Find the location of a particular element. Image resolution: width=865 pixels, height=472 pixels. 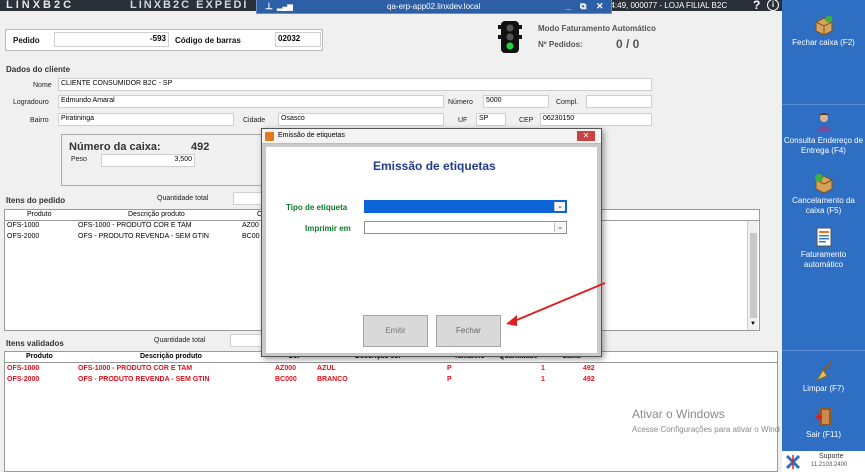

person-address-icon is located at coordinates (823, 122).